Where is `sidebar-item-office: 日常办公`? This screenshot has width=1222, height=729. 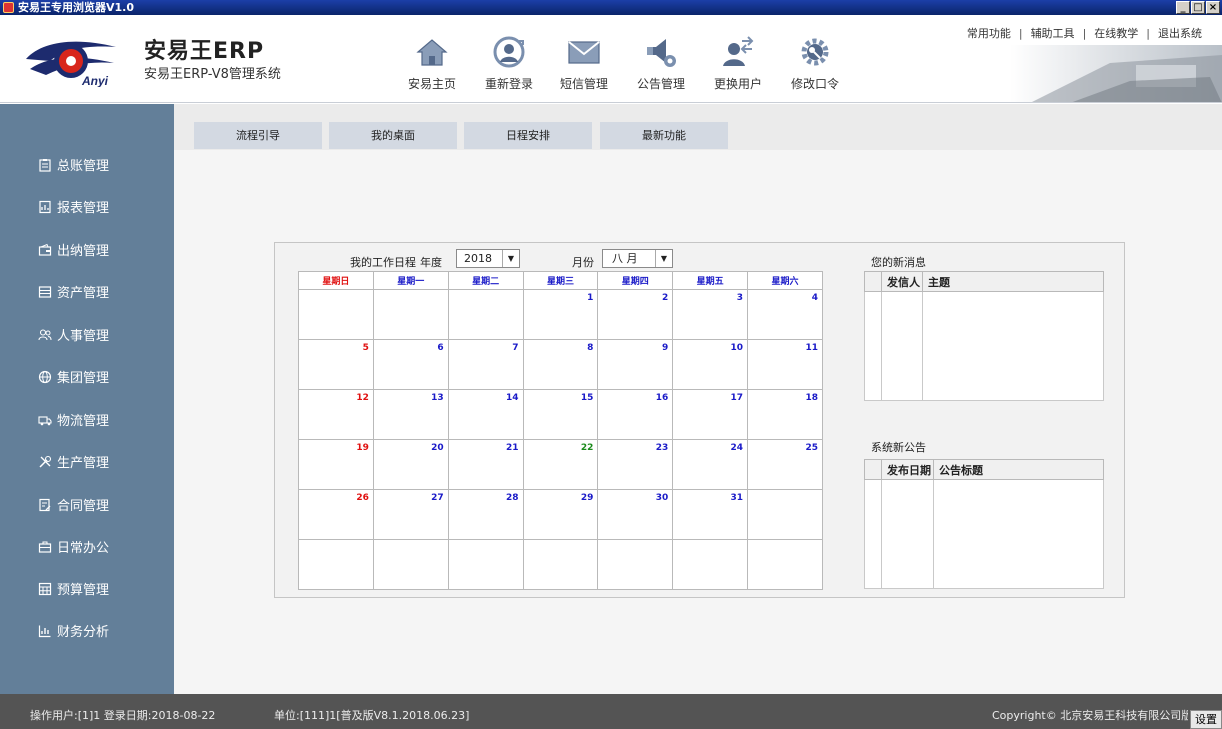 sidebar-item-office: 日常办公 is located at coordinates (73, 549).